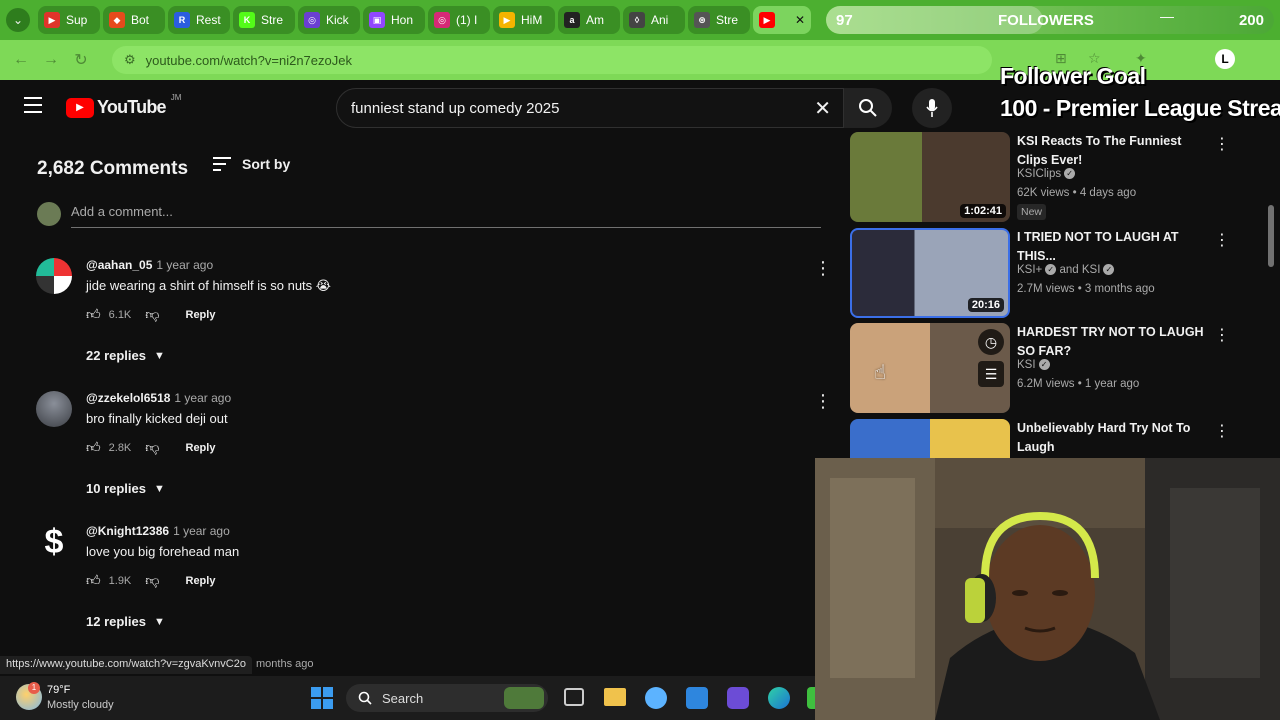 Image resolution: width=1280 pixels, height=720 pixels. Describe the element at coordinates (125, 621) in the screenshot. I see `view-replies-button: 12 replies ▼` at that location.